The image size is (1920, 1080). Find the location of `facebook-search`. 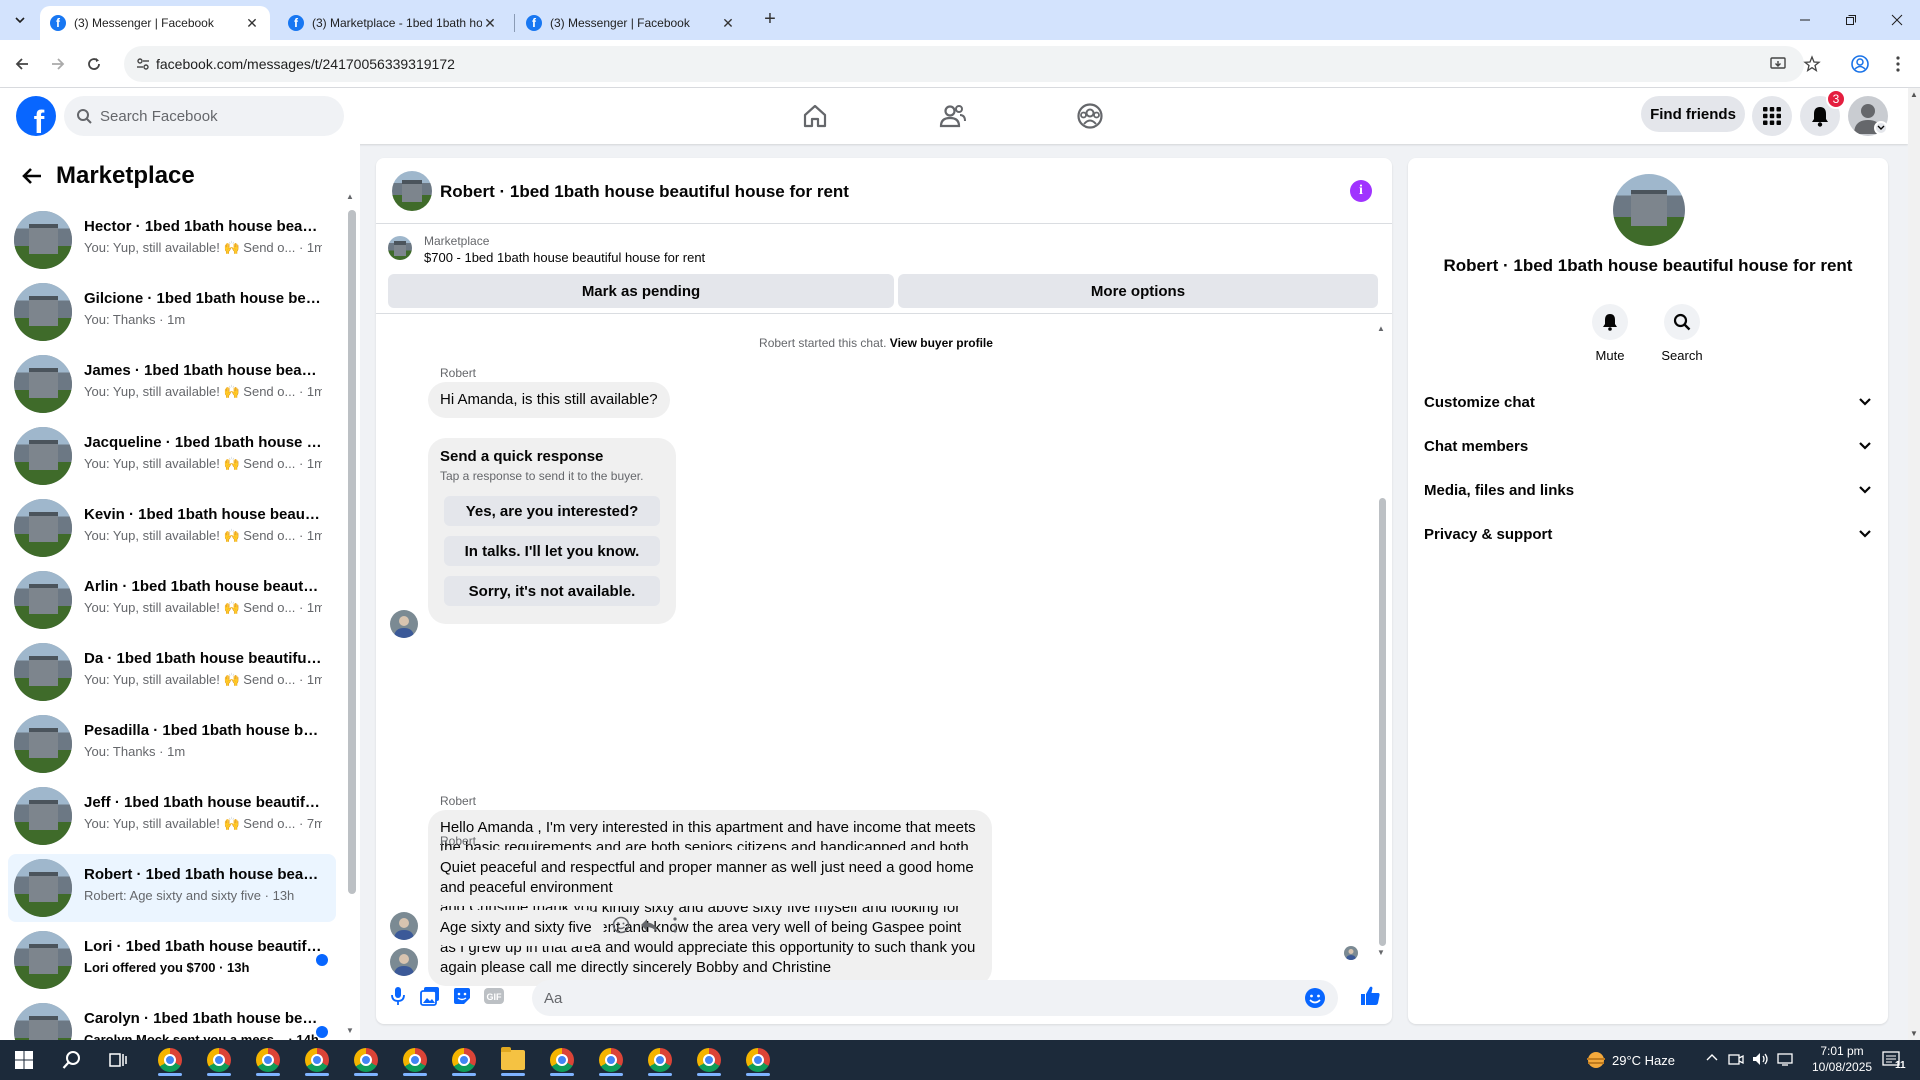

facebook-search is located at coordinates (204, 116).